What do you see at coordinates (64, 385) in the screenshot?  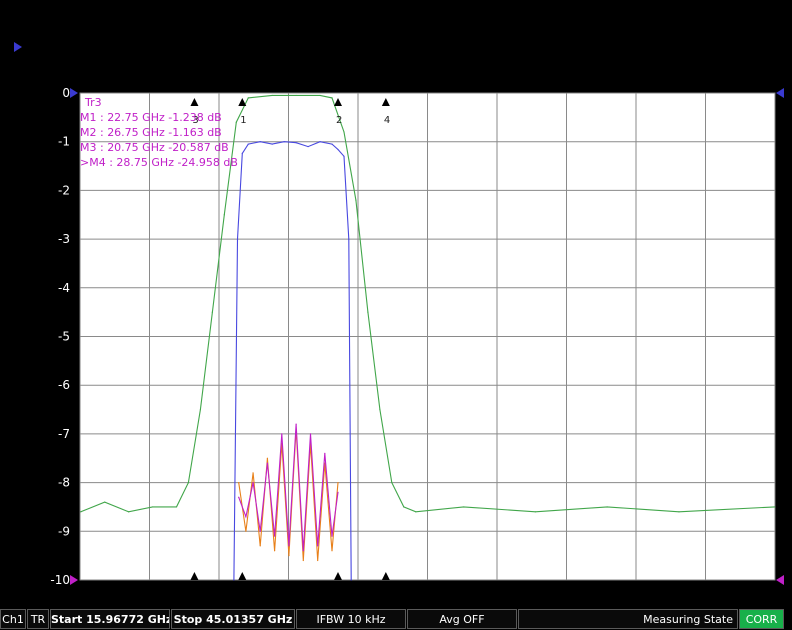 I see `y-tick-label: -6` at bounding box center [64, 385].